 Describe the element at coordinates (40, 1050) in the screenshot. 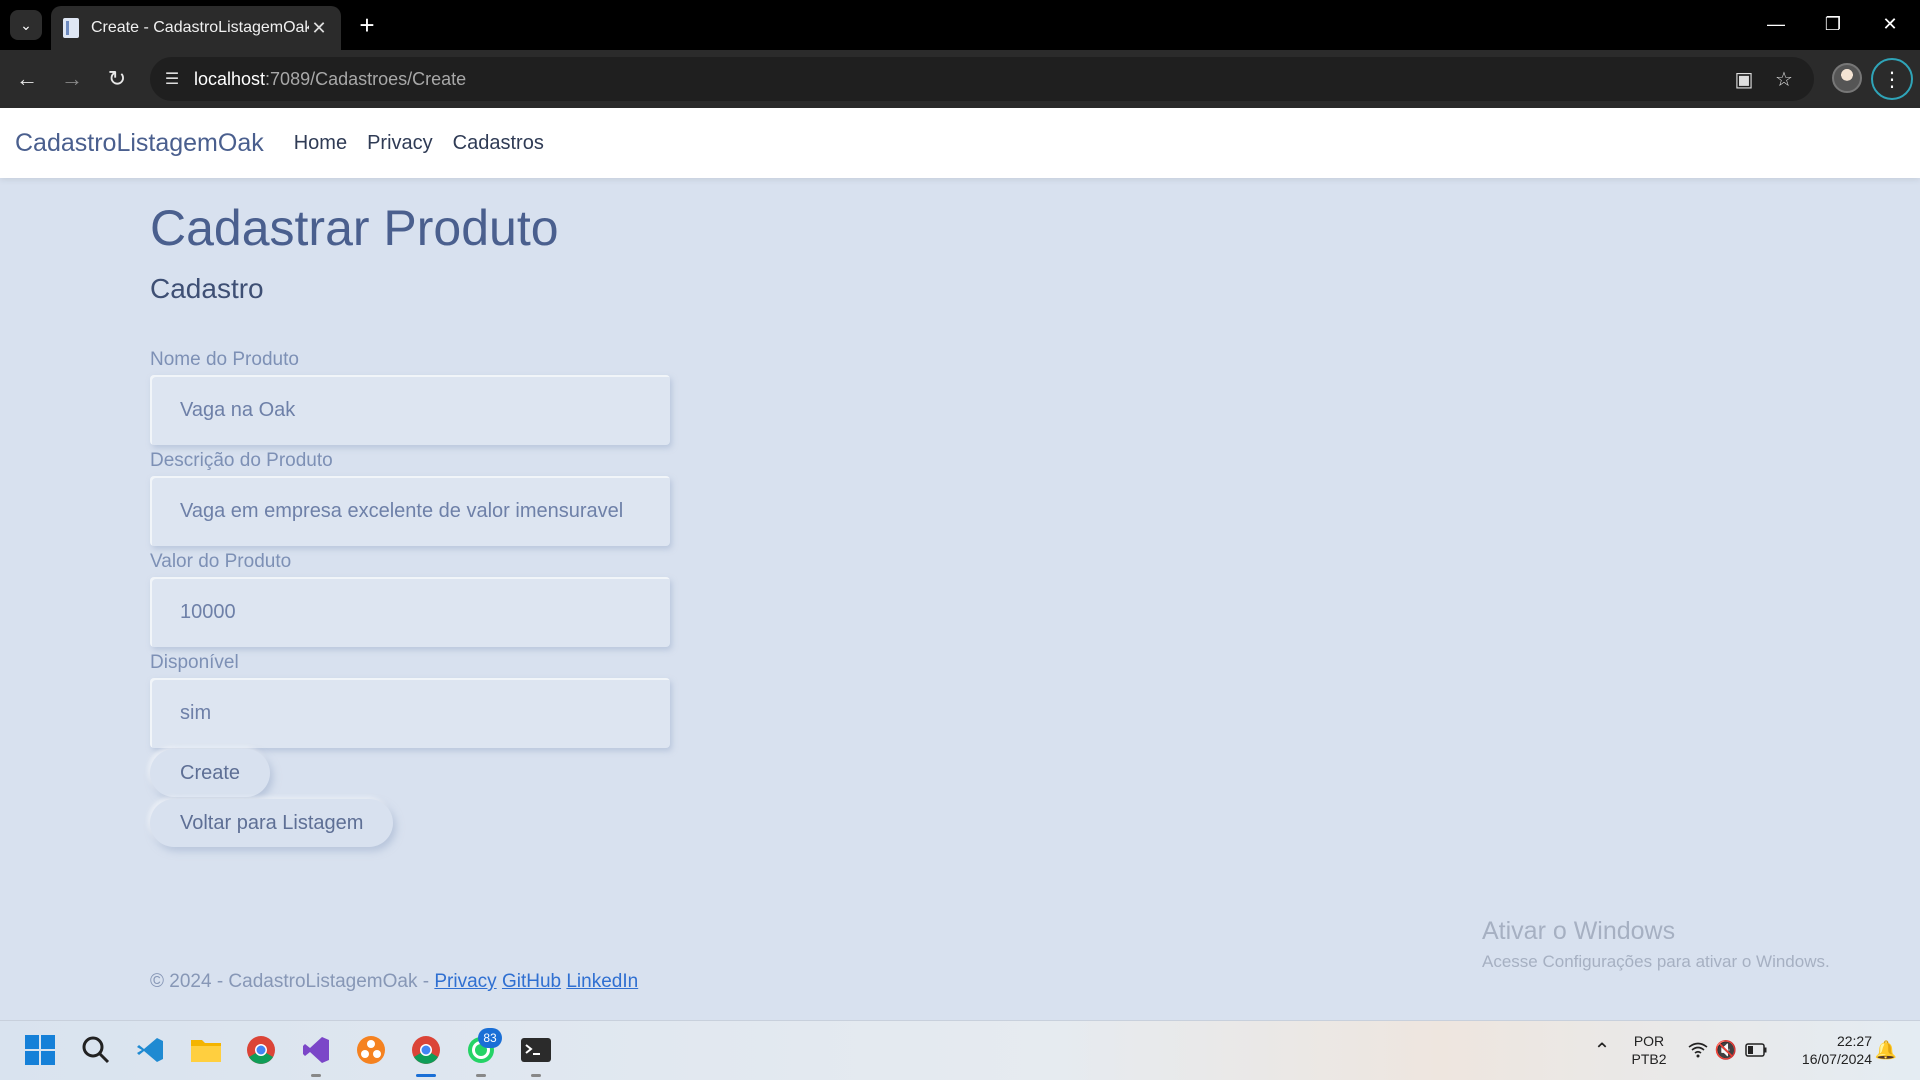

I see `windows-start-icon` at that location.